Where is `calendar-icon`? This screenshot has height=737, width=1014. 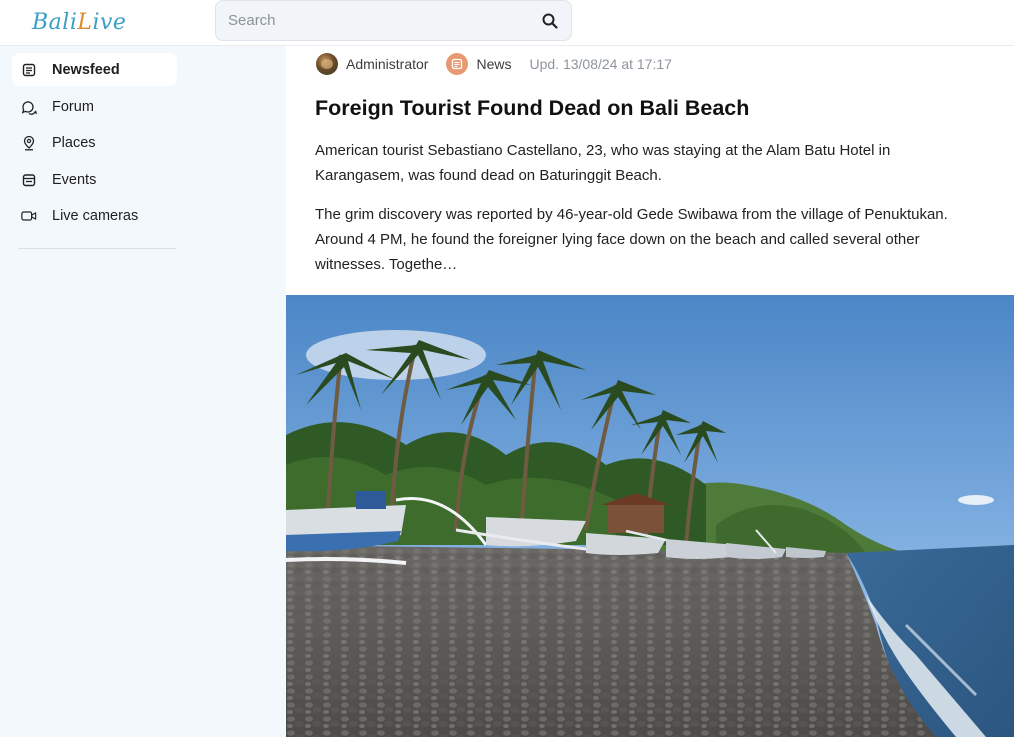
calendar-icon is located at coordinates (29, 180).